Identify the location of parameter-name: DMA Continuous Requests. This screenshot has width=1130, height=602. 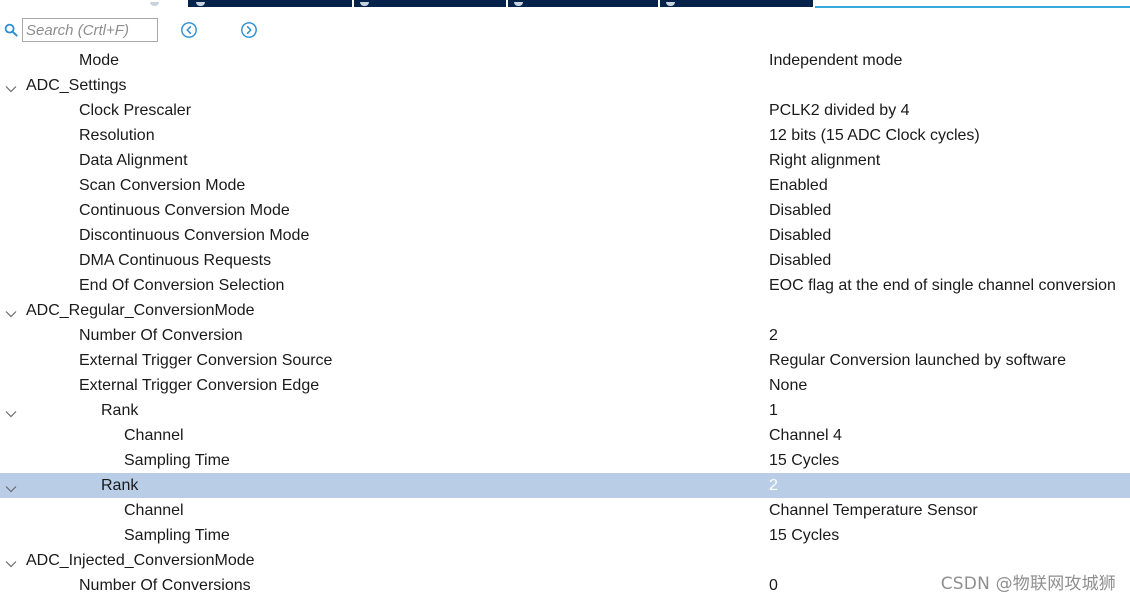
(175, 260).